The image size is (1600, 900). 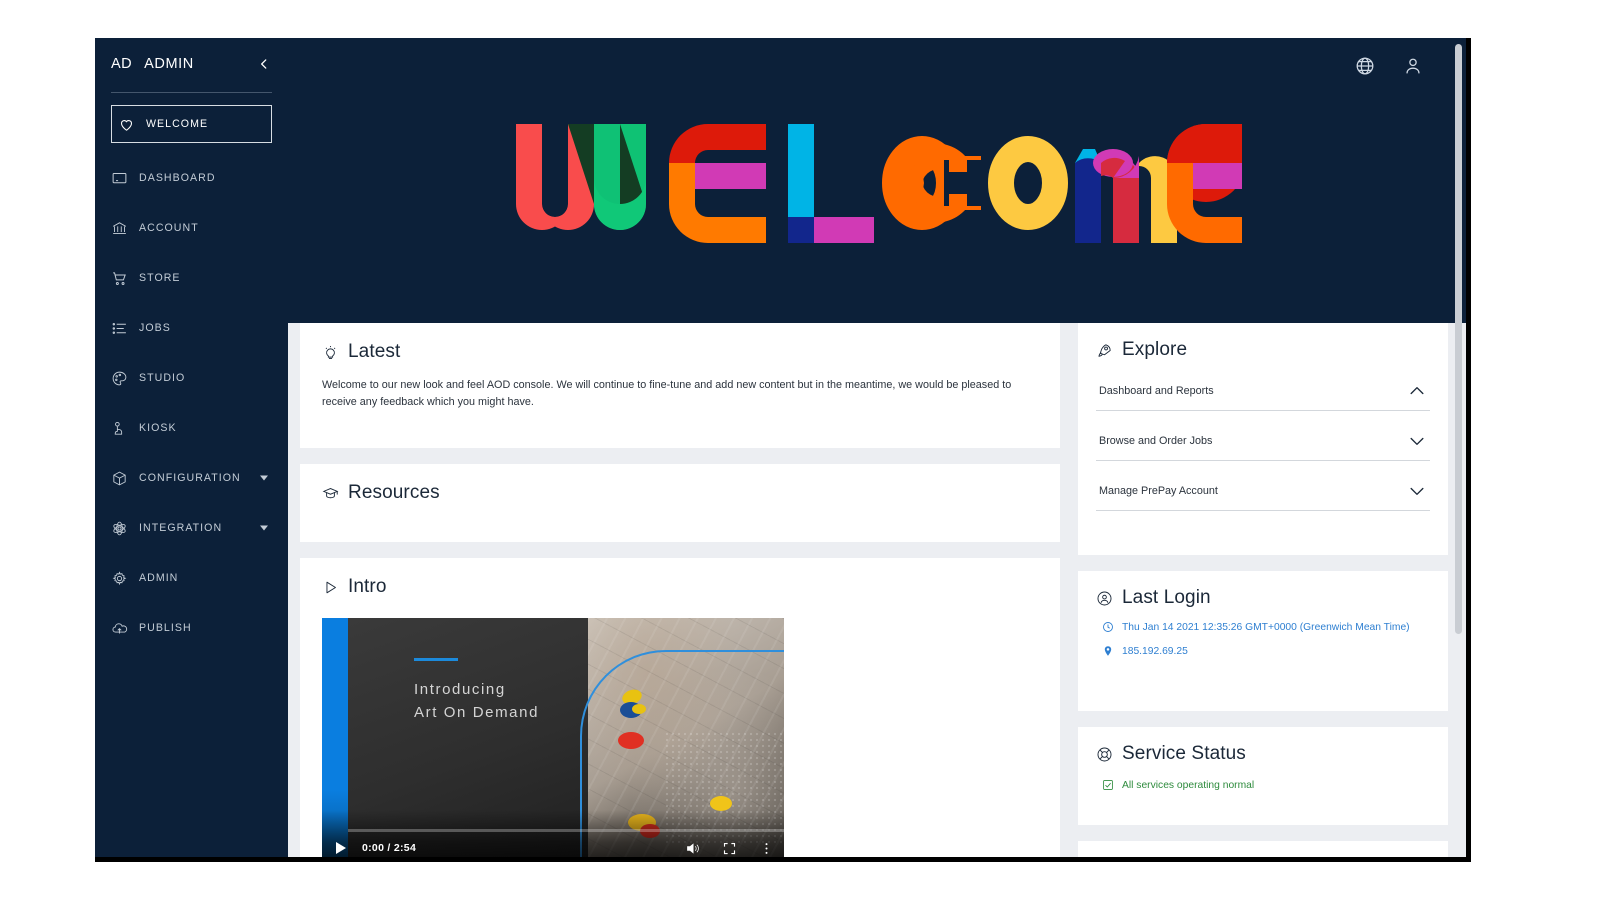 I want to click on sidebar-item-kiosk: KIOSK, so click(x=191, y=428).